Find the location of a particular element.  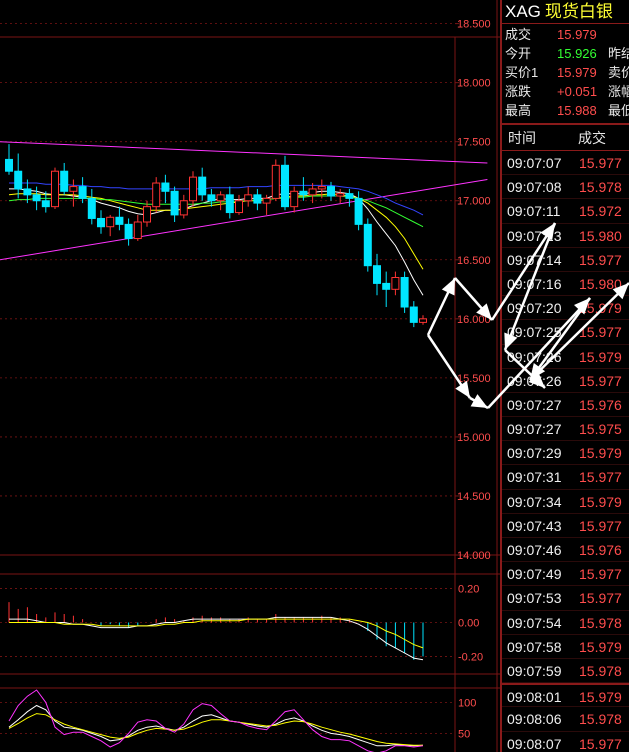

tick-time: 09:07:53 is located at coordinates (534, 598).